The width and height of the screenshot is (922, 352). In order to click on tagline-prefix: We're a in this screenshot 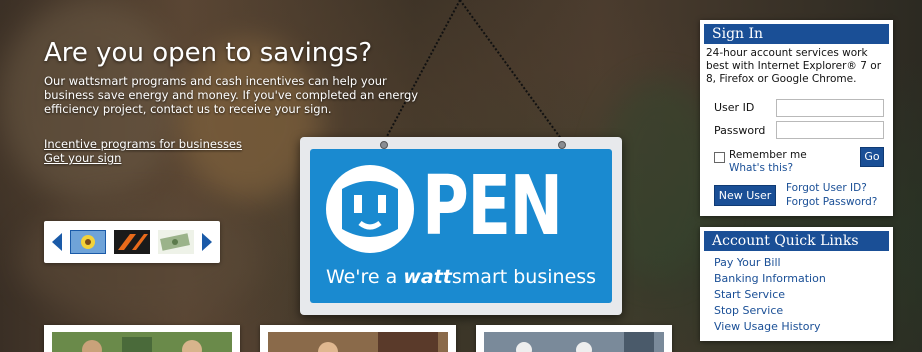, I will do `click(364, 277)`.